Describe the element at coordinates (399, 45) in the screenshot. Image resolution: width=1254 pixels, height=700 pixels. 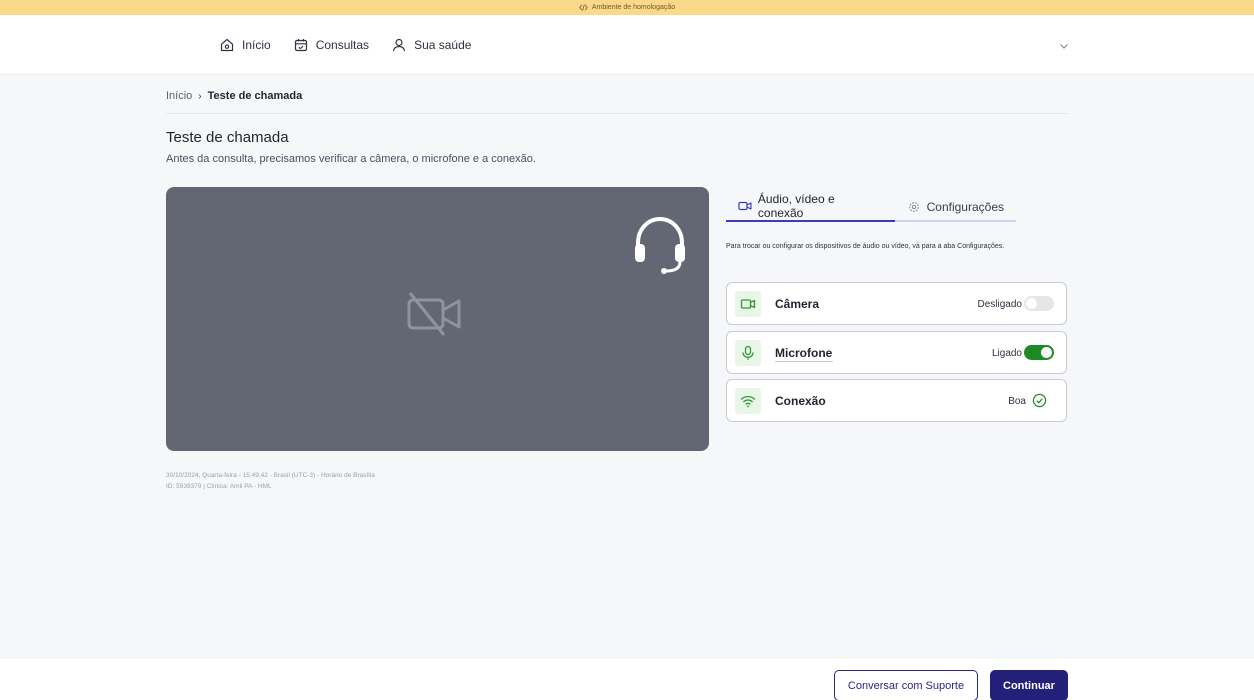
I see `user-icon` at that location.